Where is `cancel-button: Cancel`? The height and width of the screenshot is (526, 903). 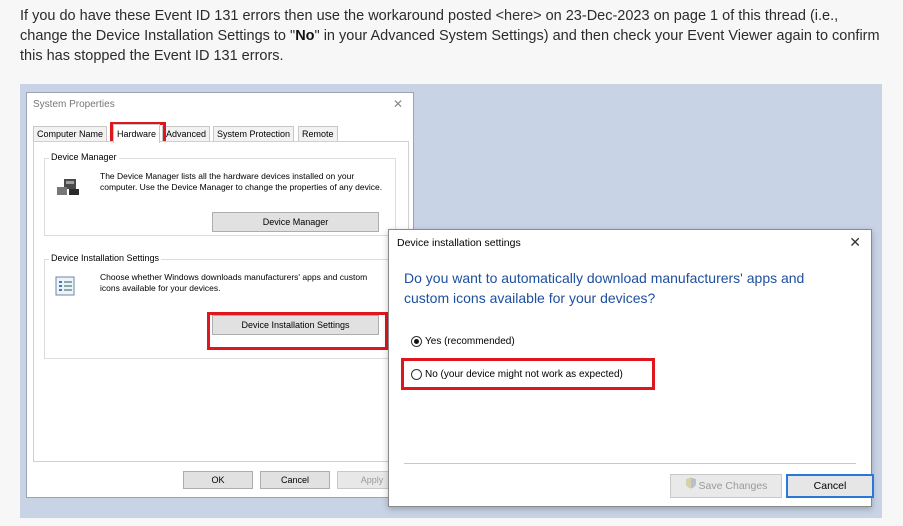
cancel-button: Cancel is located at coordinates (295, 480).